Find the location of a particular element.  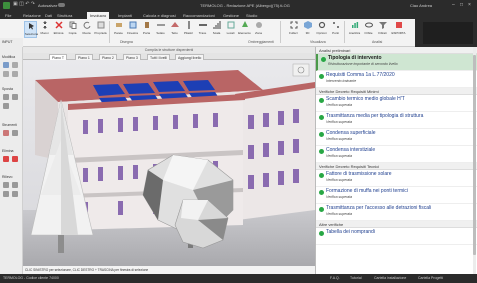

link-install-folder: Cartella installazione is located at coordinates (390, 278).